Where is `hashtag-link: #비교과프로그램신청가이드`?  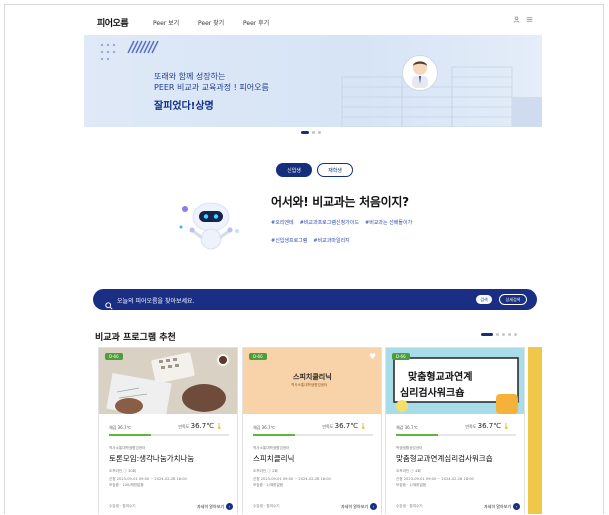
hashtag-link: #비교과프로그램신청가이드 is located at coordinates (329, 222).